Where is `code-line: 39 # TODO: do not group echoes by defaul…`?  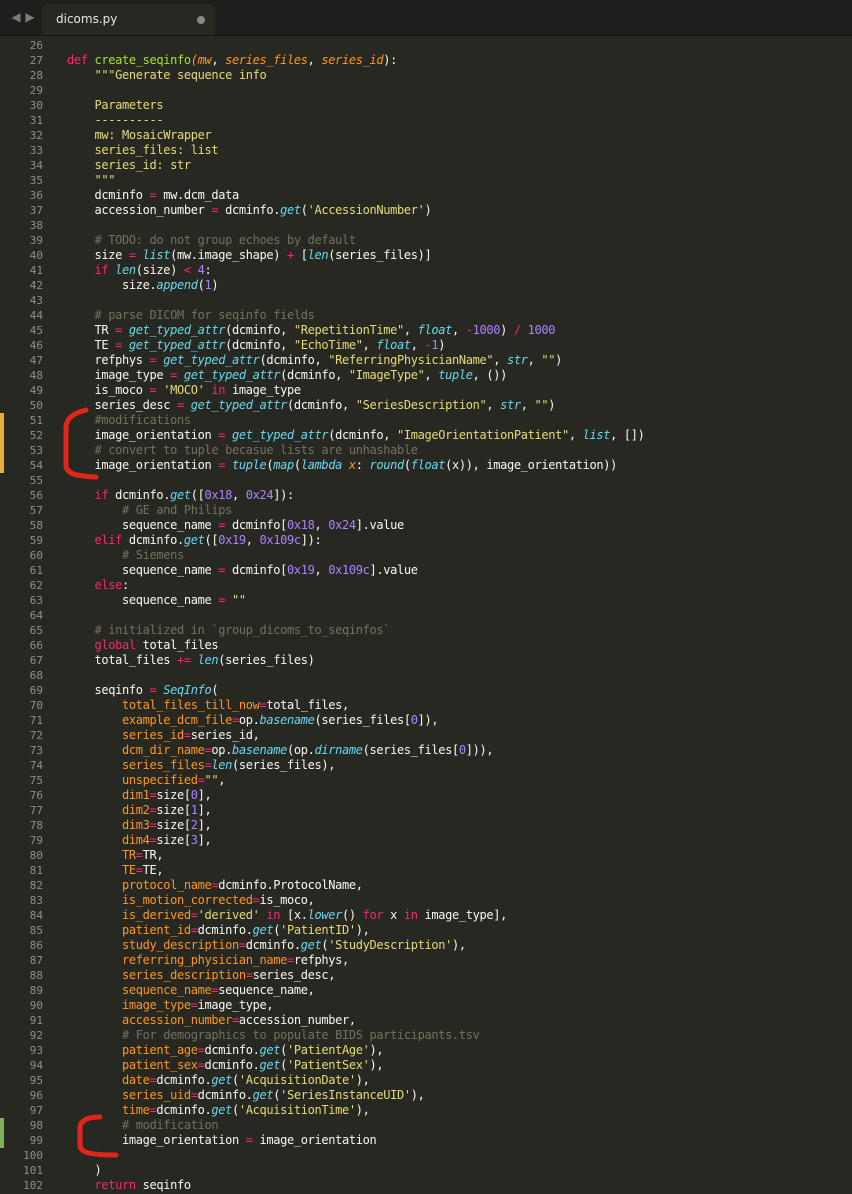
code-line: 39 # TODO: do not group echoes by defaul… is located at coordinates (426, 240).